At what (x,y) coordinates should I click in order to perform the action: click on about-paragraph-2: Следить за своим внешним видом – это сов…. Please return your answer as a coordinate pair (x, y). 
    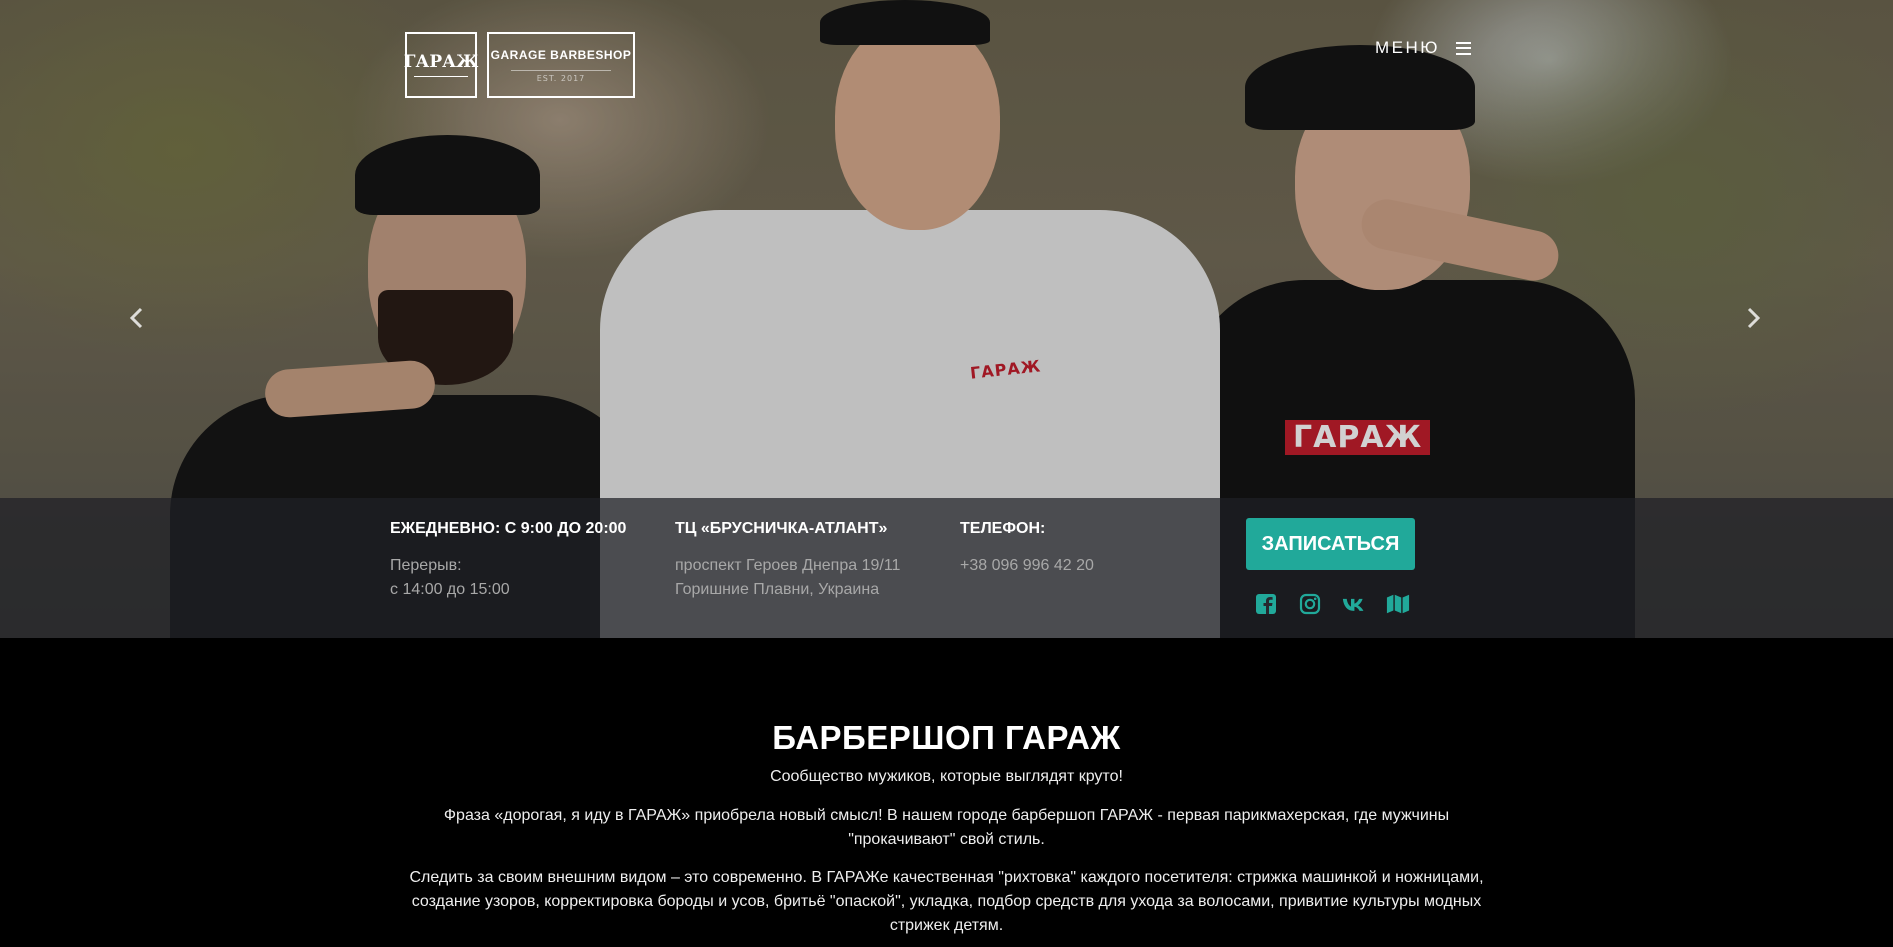
    Looking at the image, I should click on (946, 901).